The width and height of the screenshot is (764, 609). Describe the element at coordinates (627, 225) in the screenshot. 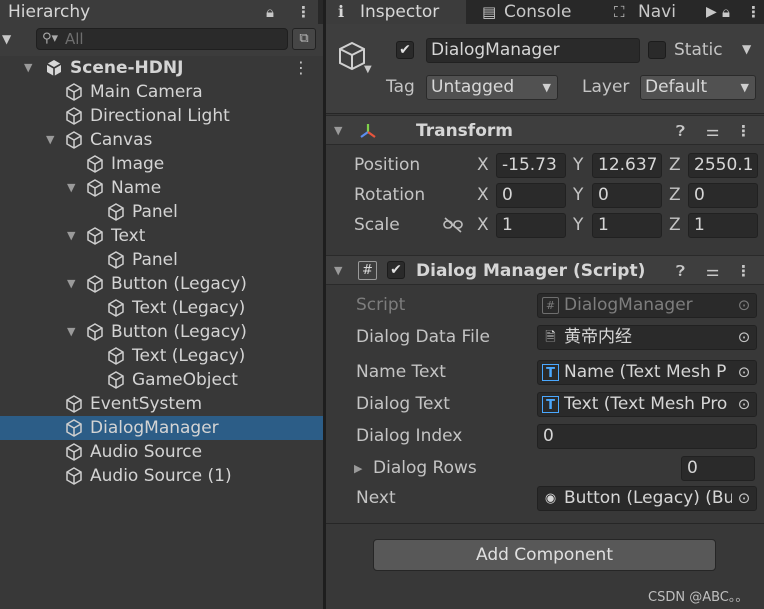

I see `scale-y-field: 1` at that location.